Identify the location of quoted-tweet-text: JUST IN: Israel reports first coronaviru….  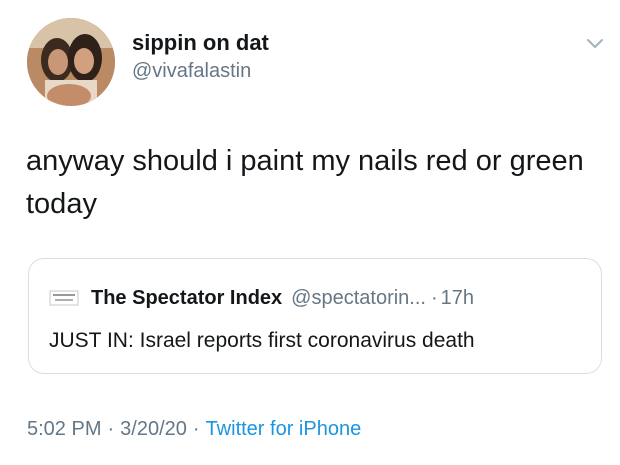
(262, 340).